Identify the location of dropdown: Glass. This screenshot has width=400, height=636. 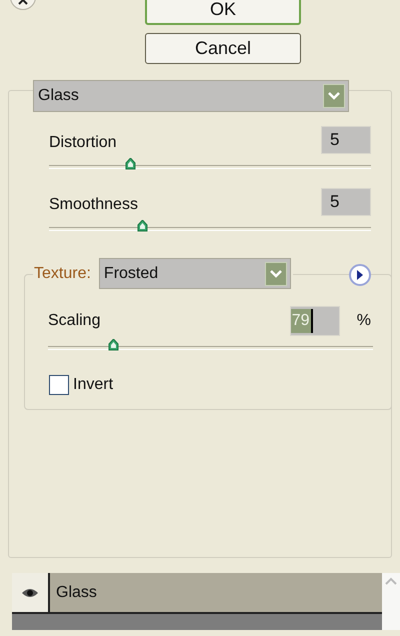
(191, 96).